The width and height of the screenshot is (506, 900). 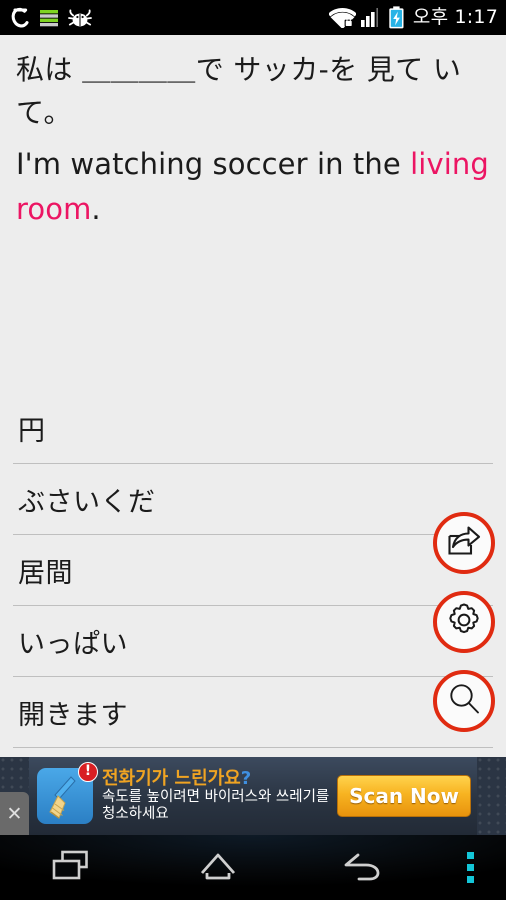 I want to click on home-button, so click(x=217, y=867).